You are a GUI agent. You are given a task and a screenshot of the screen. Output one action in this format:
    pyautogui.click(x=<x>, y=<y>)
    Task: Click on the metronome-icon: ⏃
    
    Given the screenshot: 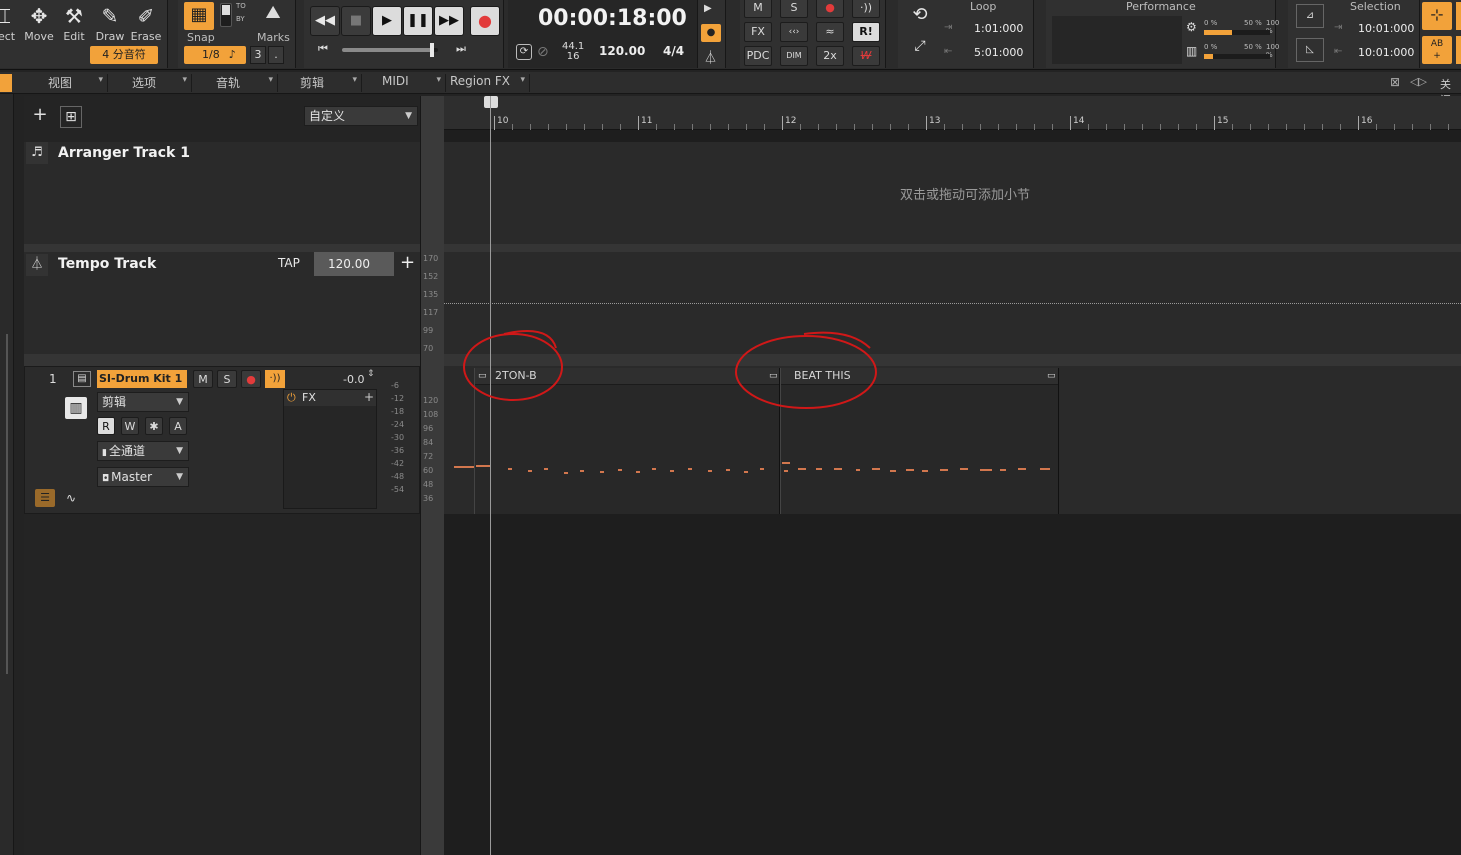 What is the action you would take?
    pyautogui.click(x=710, y=56)
    